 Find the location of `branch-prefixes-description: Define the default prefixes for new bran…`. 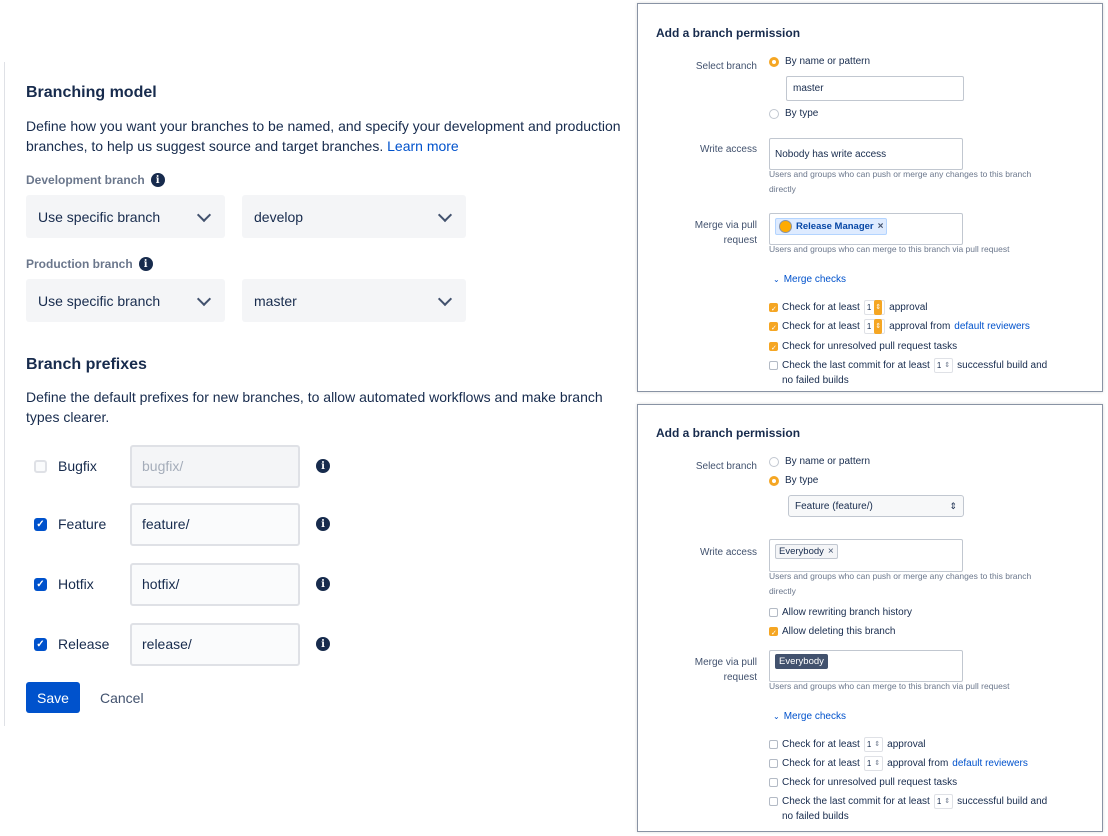

branch-prefixes-description: Define the default prefixes for new bran… is located at coordinates (314, 407).